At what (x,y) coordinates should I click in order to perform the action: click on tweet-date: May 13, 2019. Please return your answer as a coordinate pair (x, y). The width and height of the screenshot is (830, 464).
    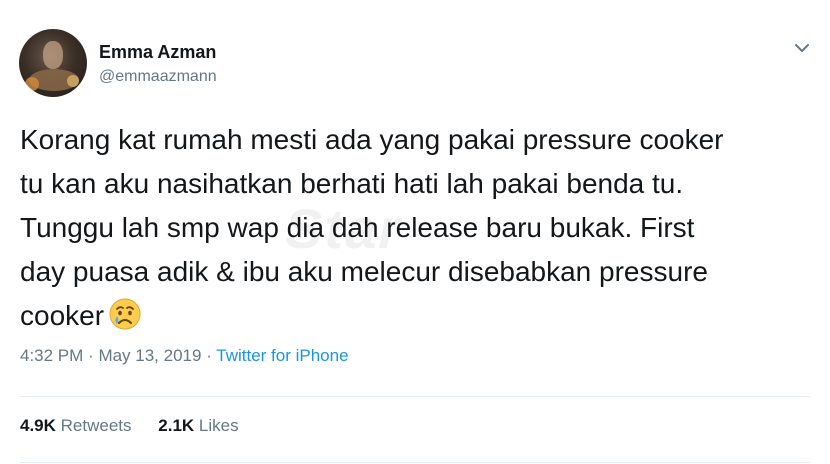
    Looking at the image, I should click on (149, 355).